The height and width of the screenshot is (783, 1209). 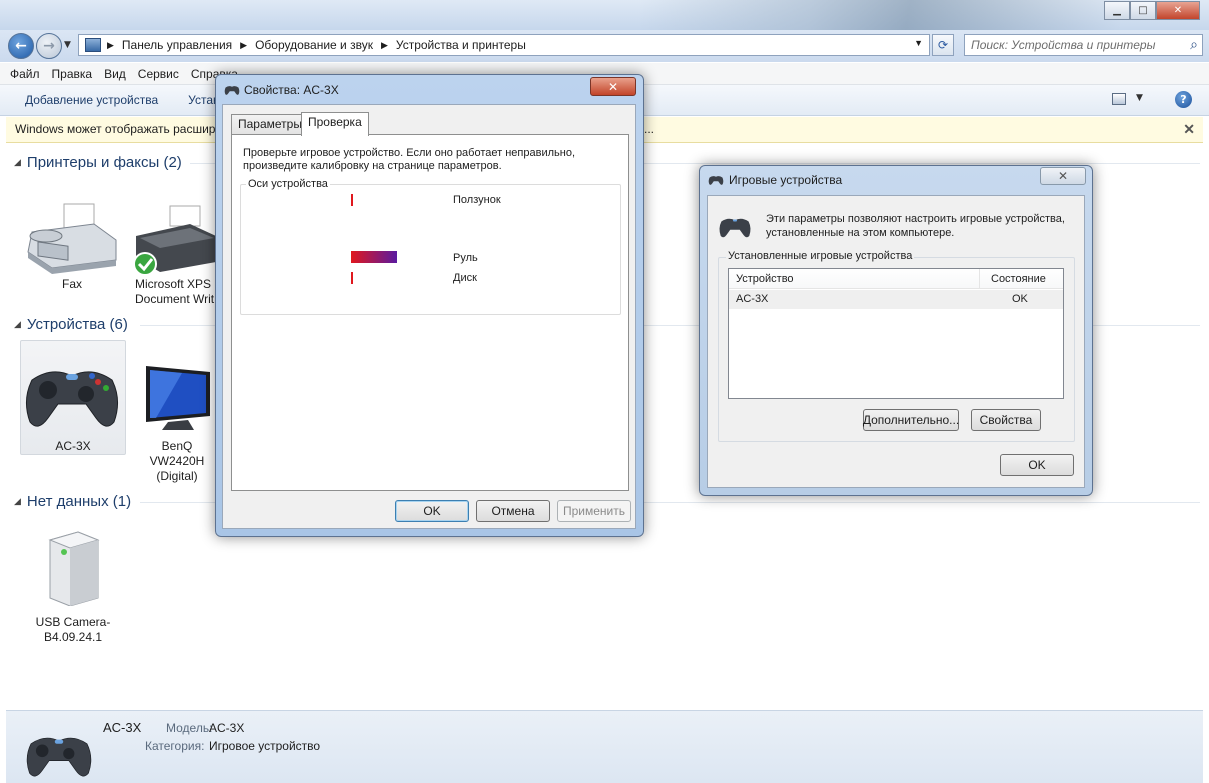 I want to click on info-bar-text: Windows может отображать расшир, so click(x=115, y=129).